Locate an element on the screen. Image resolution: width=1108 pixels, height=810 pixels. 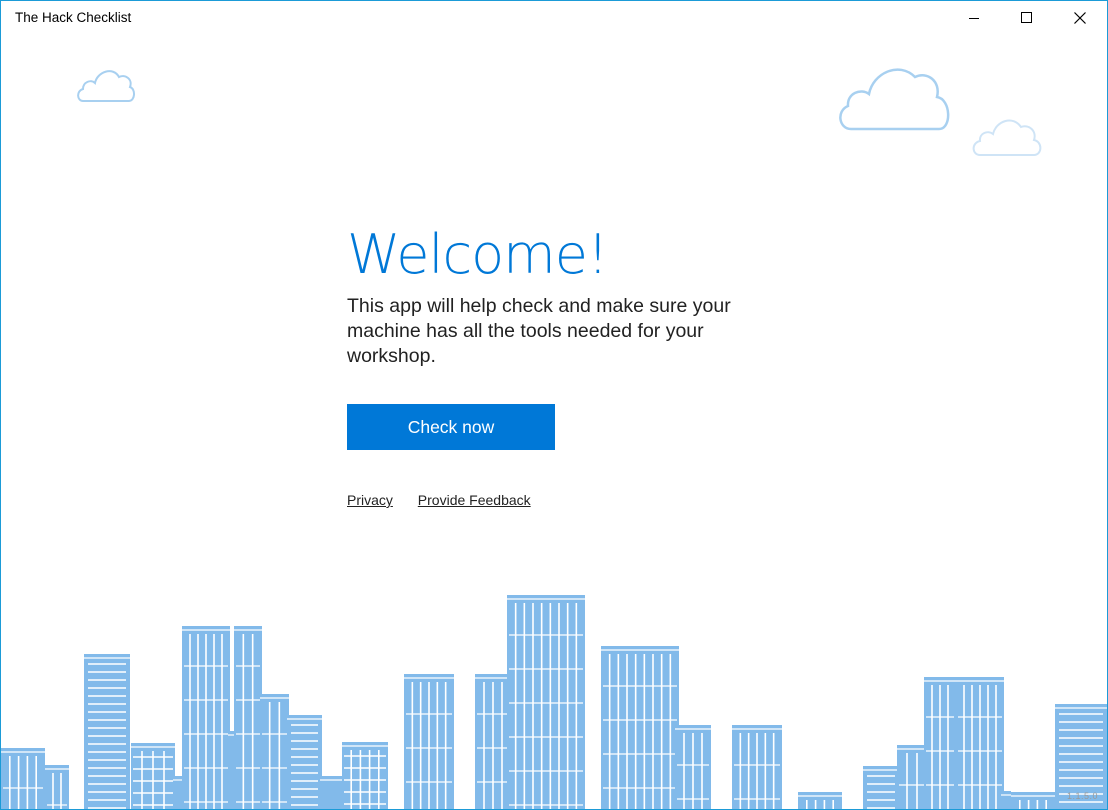
welcome-heading: Welcome! is located at coordinates (478, 254).